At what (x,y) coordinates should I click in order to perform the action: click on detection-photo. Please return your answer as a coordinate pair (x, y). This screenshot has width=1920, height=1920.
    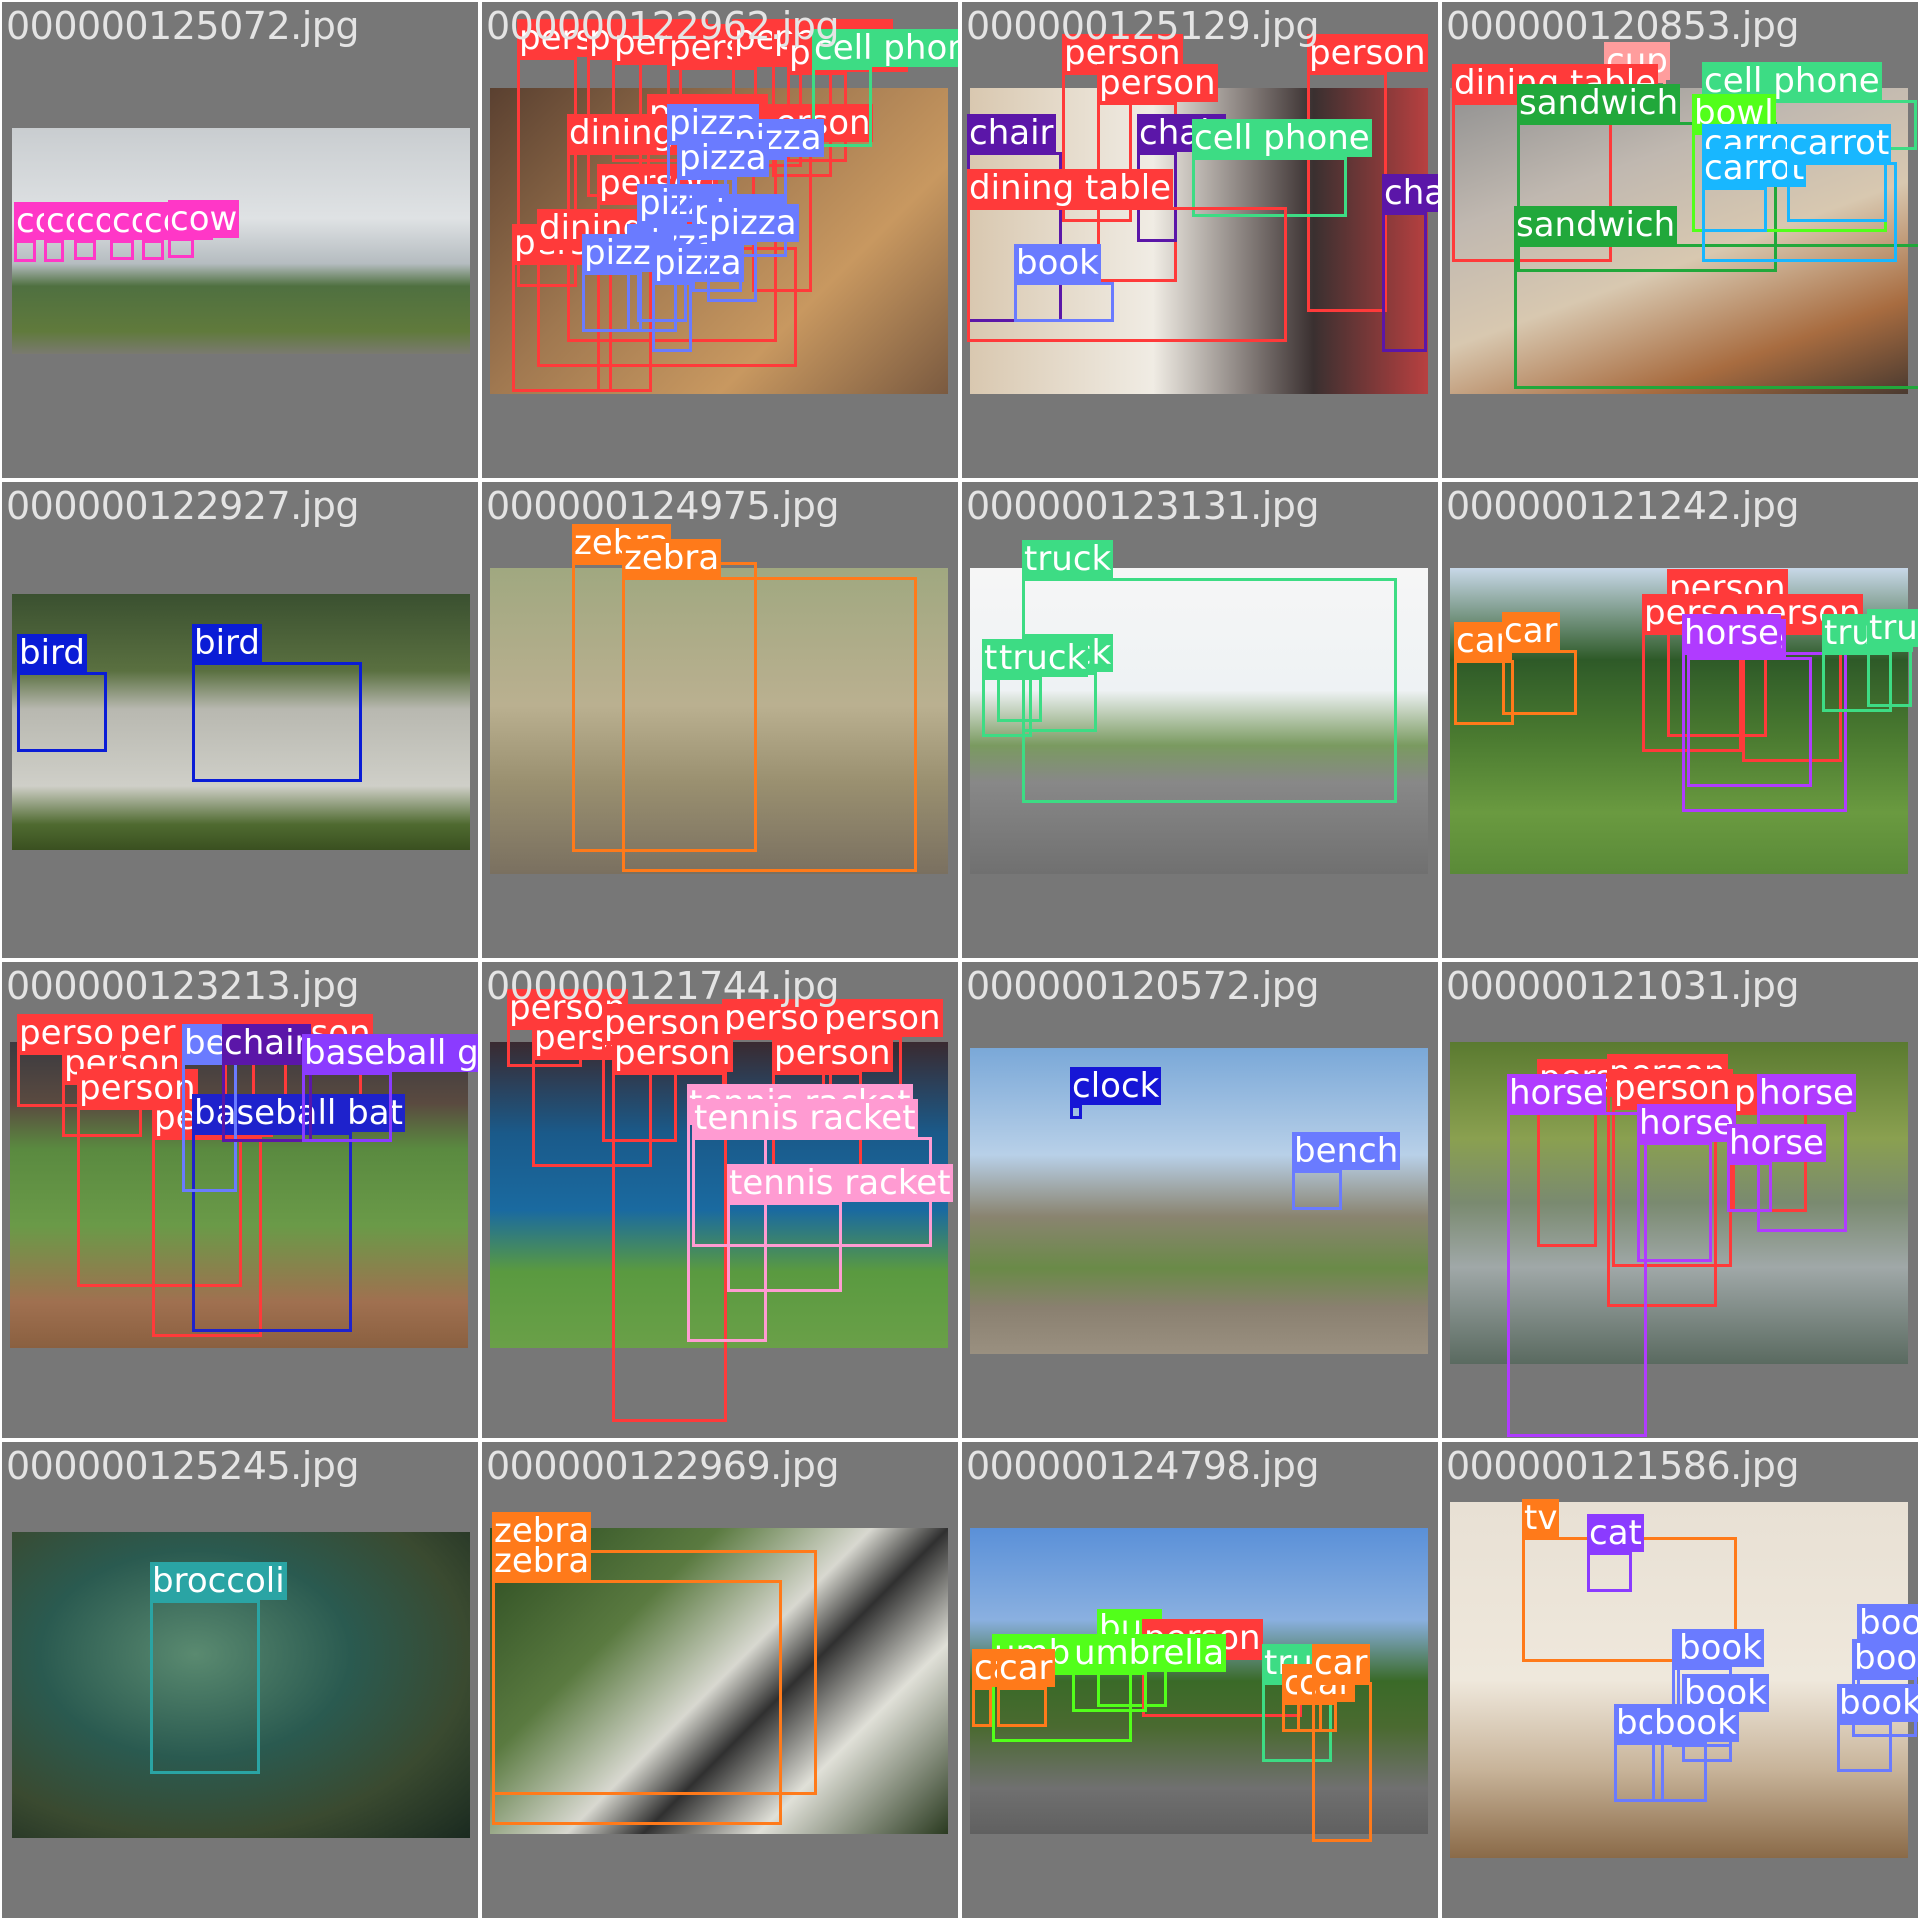
    Looking at the image, I should click on (1199, 1201).